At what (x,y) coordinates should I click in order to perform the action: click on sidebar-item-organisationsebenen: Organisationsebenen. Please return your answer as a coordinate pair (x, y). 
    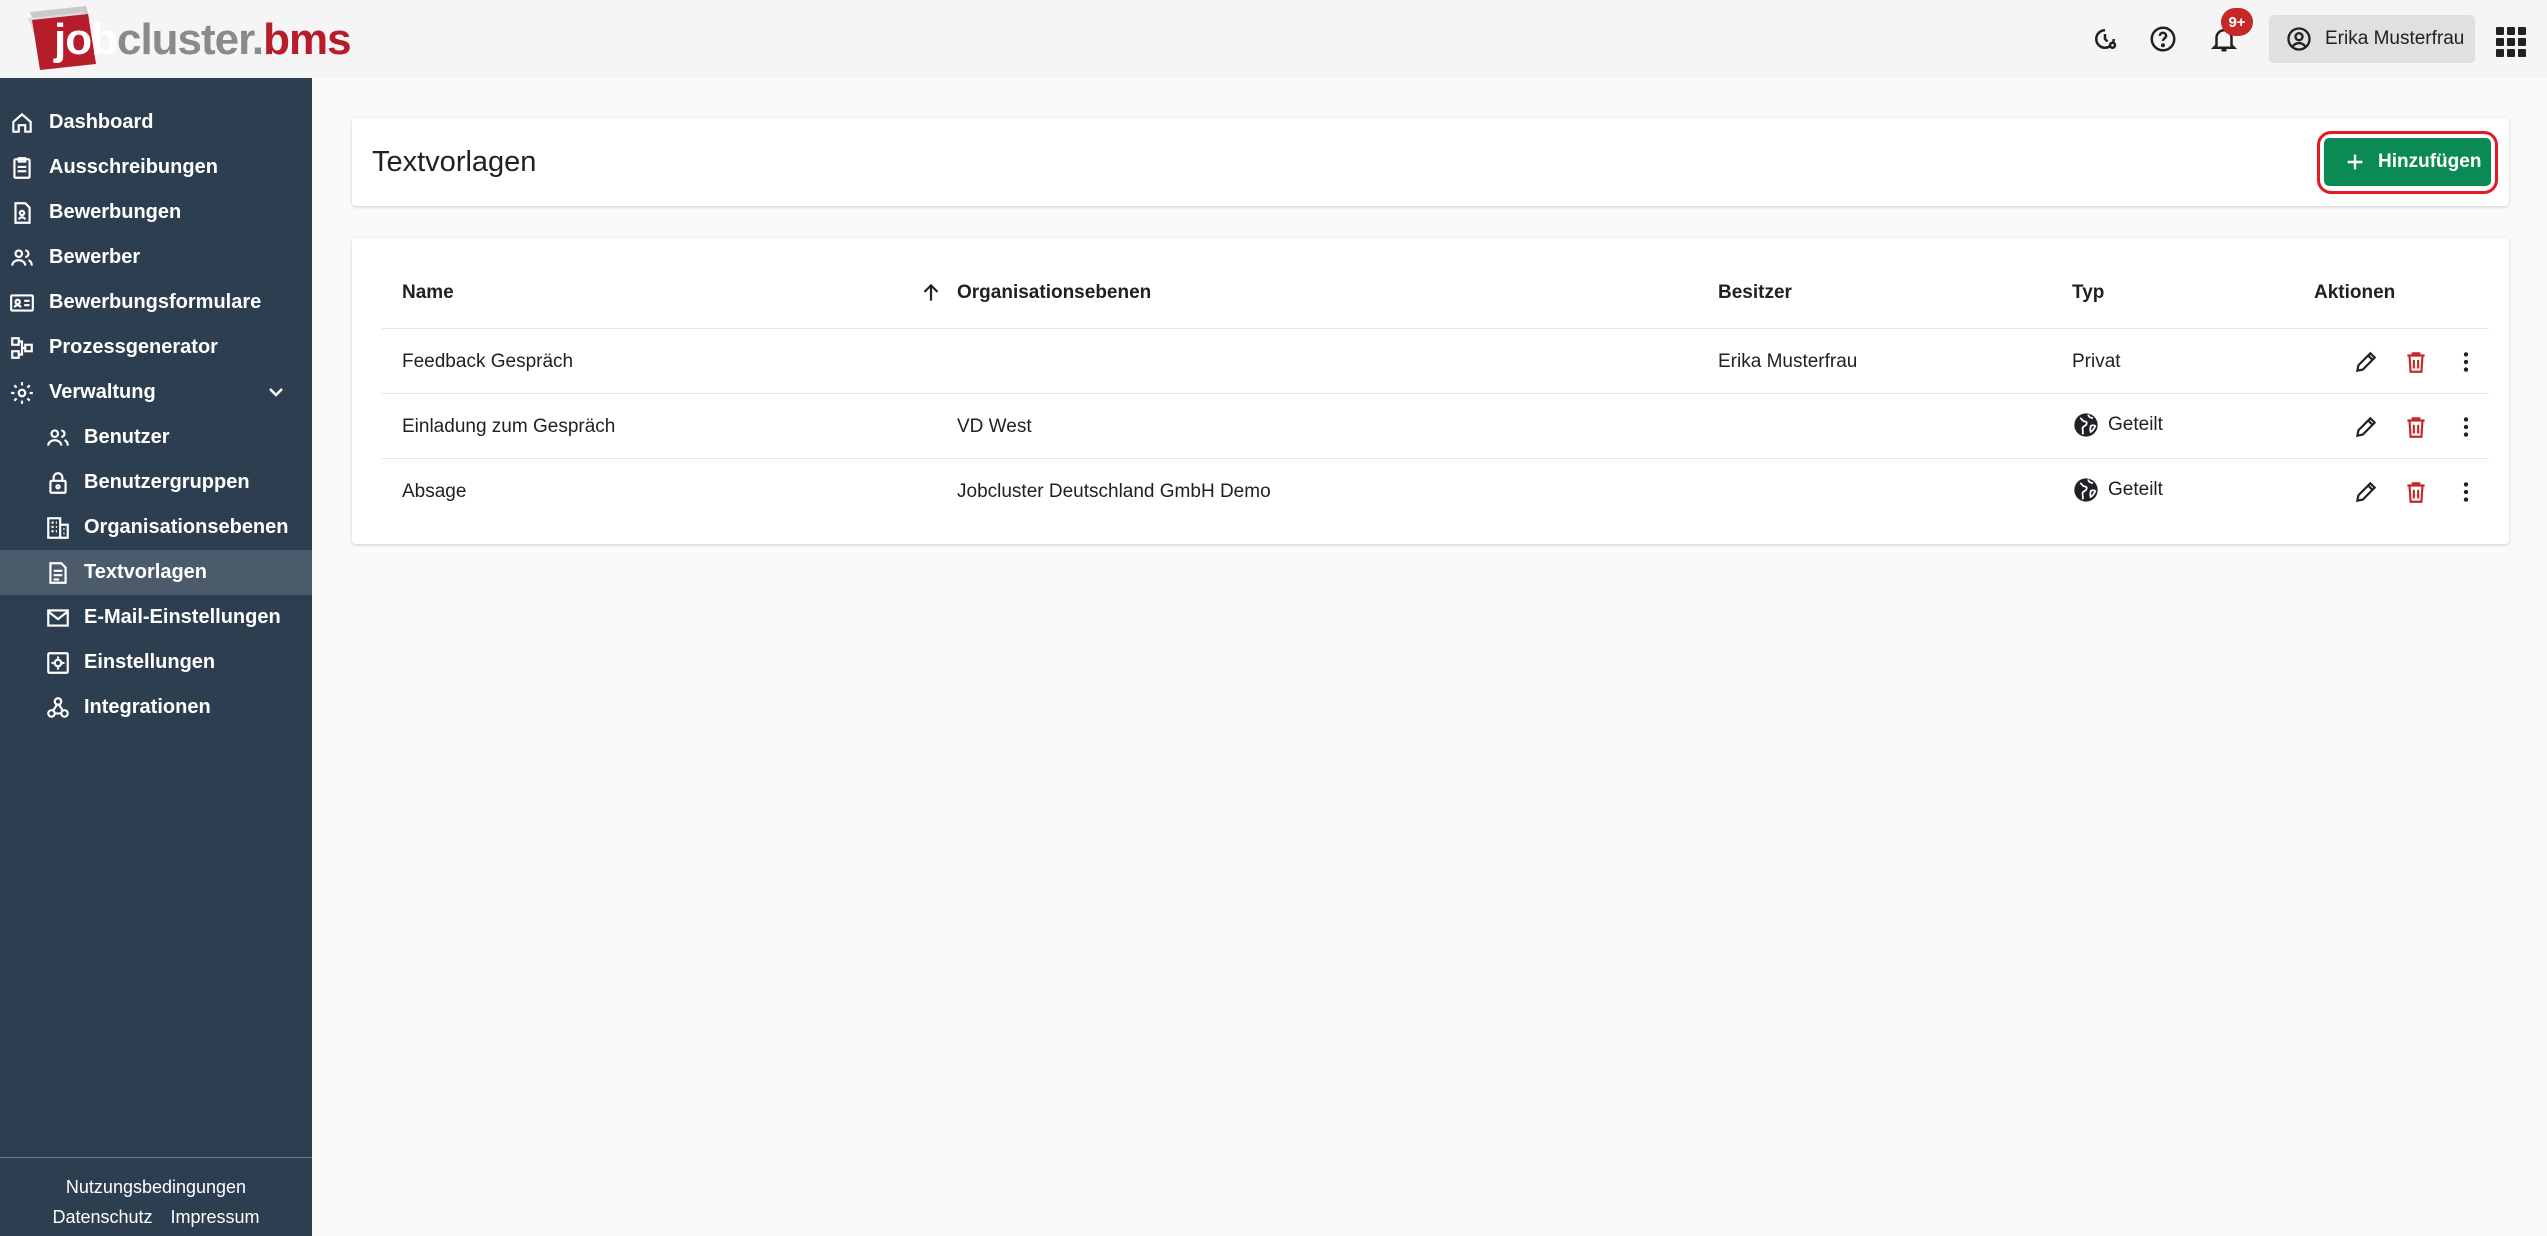
    Looking at the image, I should click on (156, 527).